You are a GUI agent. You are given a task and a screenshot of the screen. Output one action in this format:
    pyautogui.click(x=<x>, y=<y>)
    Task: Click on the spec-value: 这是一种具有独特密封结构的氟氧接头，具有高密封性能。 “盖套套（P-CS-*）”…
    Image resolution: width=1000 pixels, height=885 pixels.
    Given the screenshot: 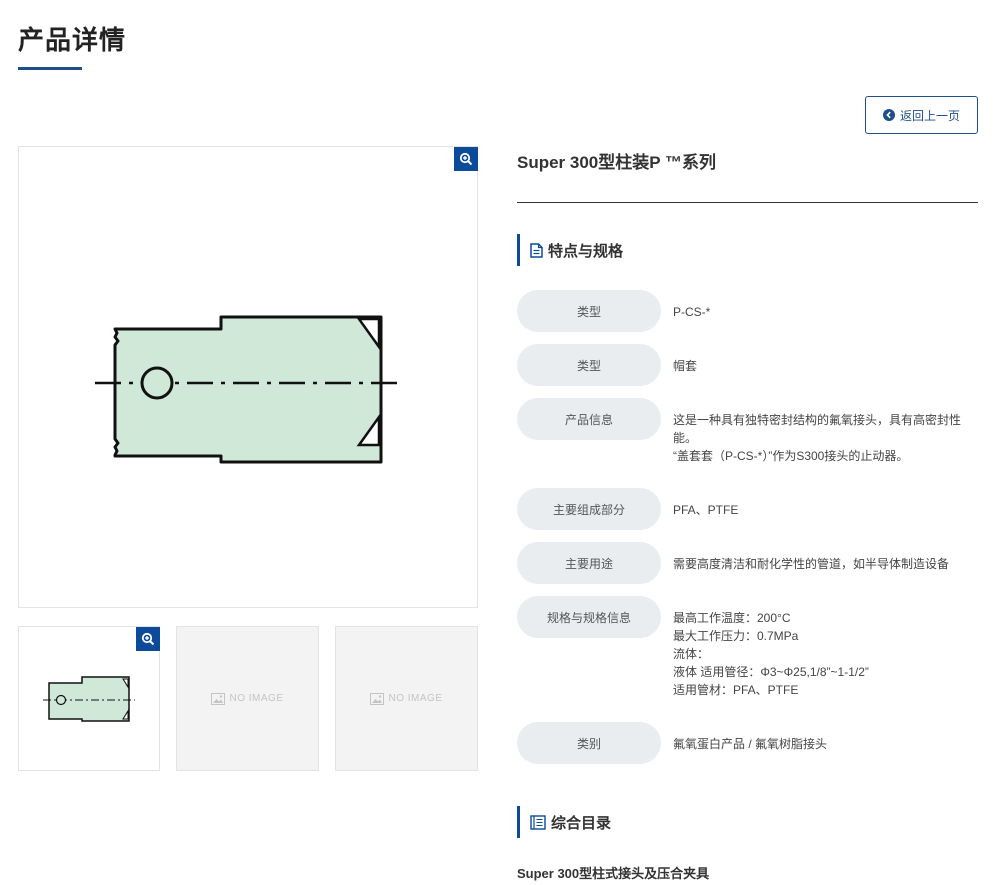 What is the action you would take?
    pyautogui.click(x=820, y=438)
    